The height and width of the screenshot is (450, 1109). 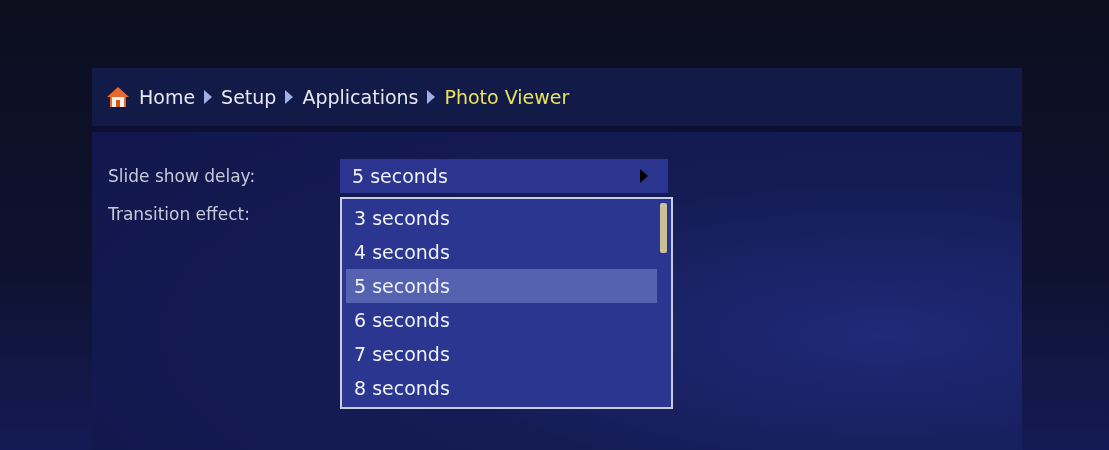 I want to click on dropdown-option: 7 seconds, so click(x=501, y=354).